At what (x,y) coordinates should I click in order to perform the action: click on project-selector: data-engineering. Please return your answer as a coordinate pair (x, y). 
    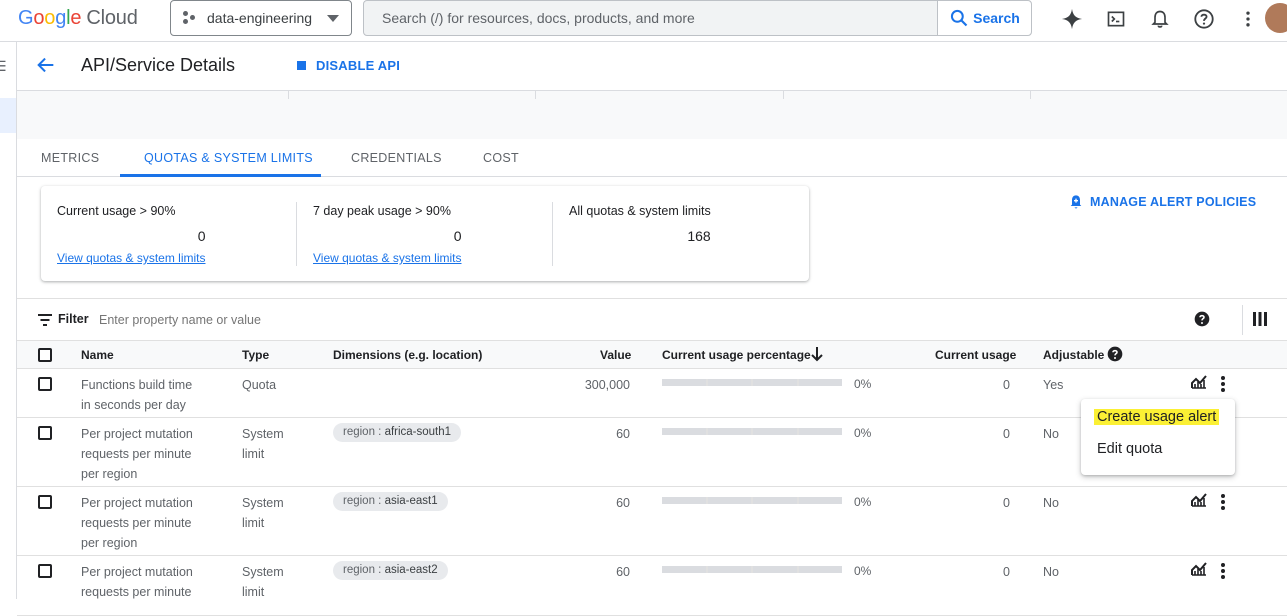
    Looking at the image, I should click on (261, 18).